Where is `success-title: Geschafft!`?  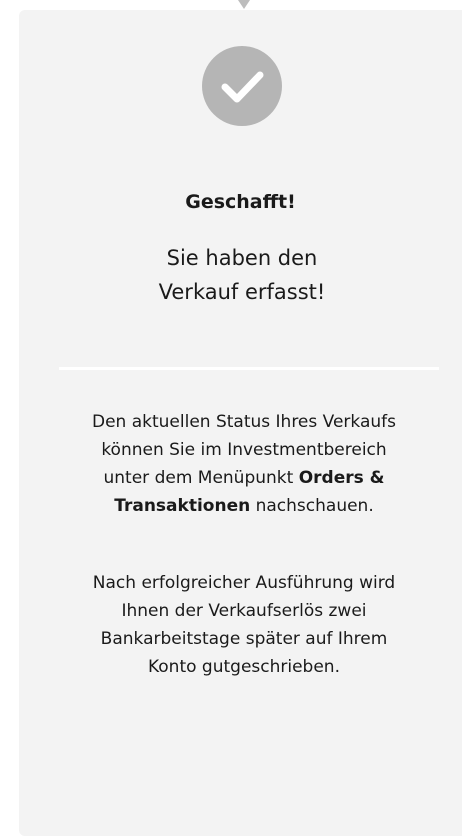 success-title: Geschafft! is located at coordinates (240, 202).